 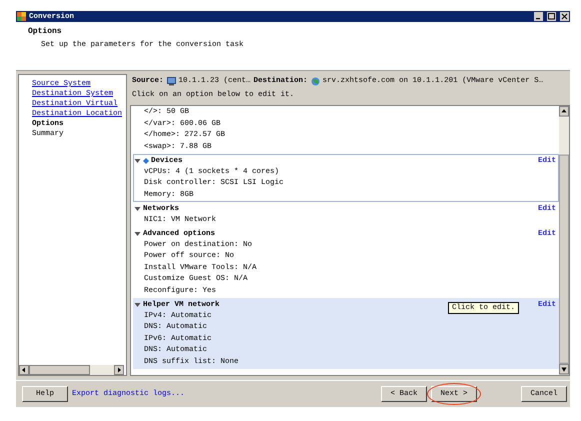 What do you see at coordinates (551, 16) in the screenshot?
I see `maximize-icon` at bounding box center [551, 16].